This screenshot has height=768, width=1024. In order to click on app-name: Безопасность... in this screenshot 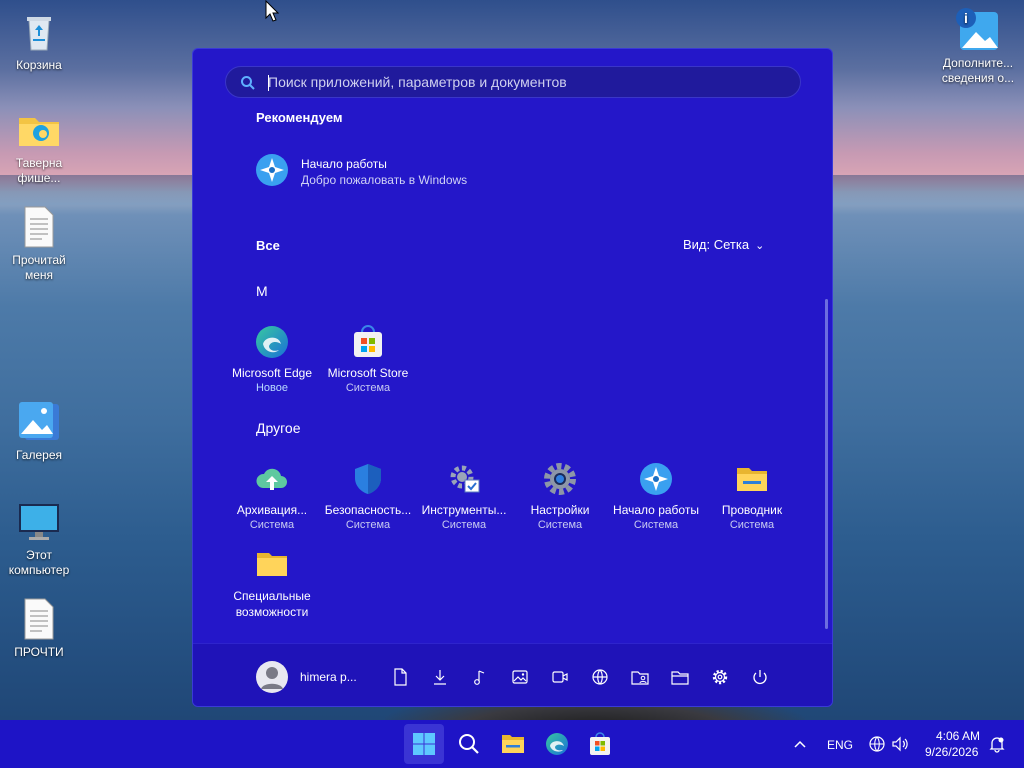, I will do `click(368, 510)`.